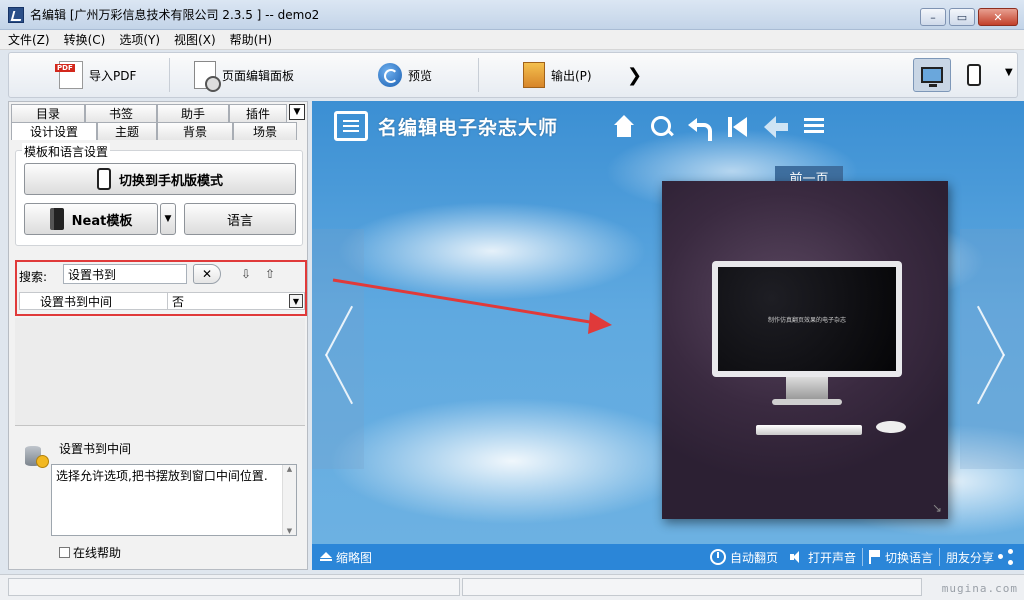 The height and width of the screenshot is (600, 1024). I want to click on flip-right-button, so click(992, 349).